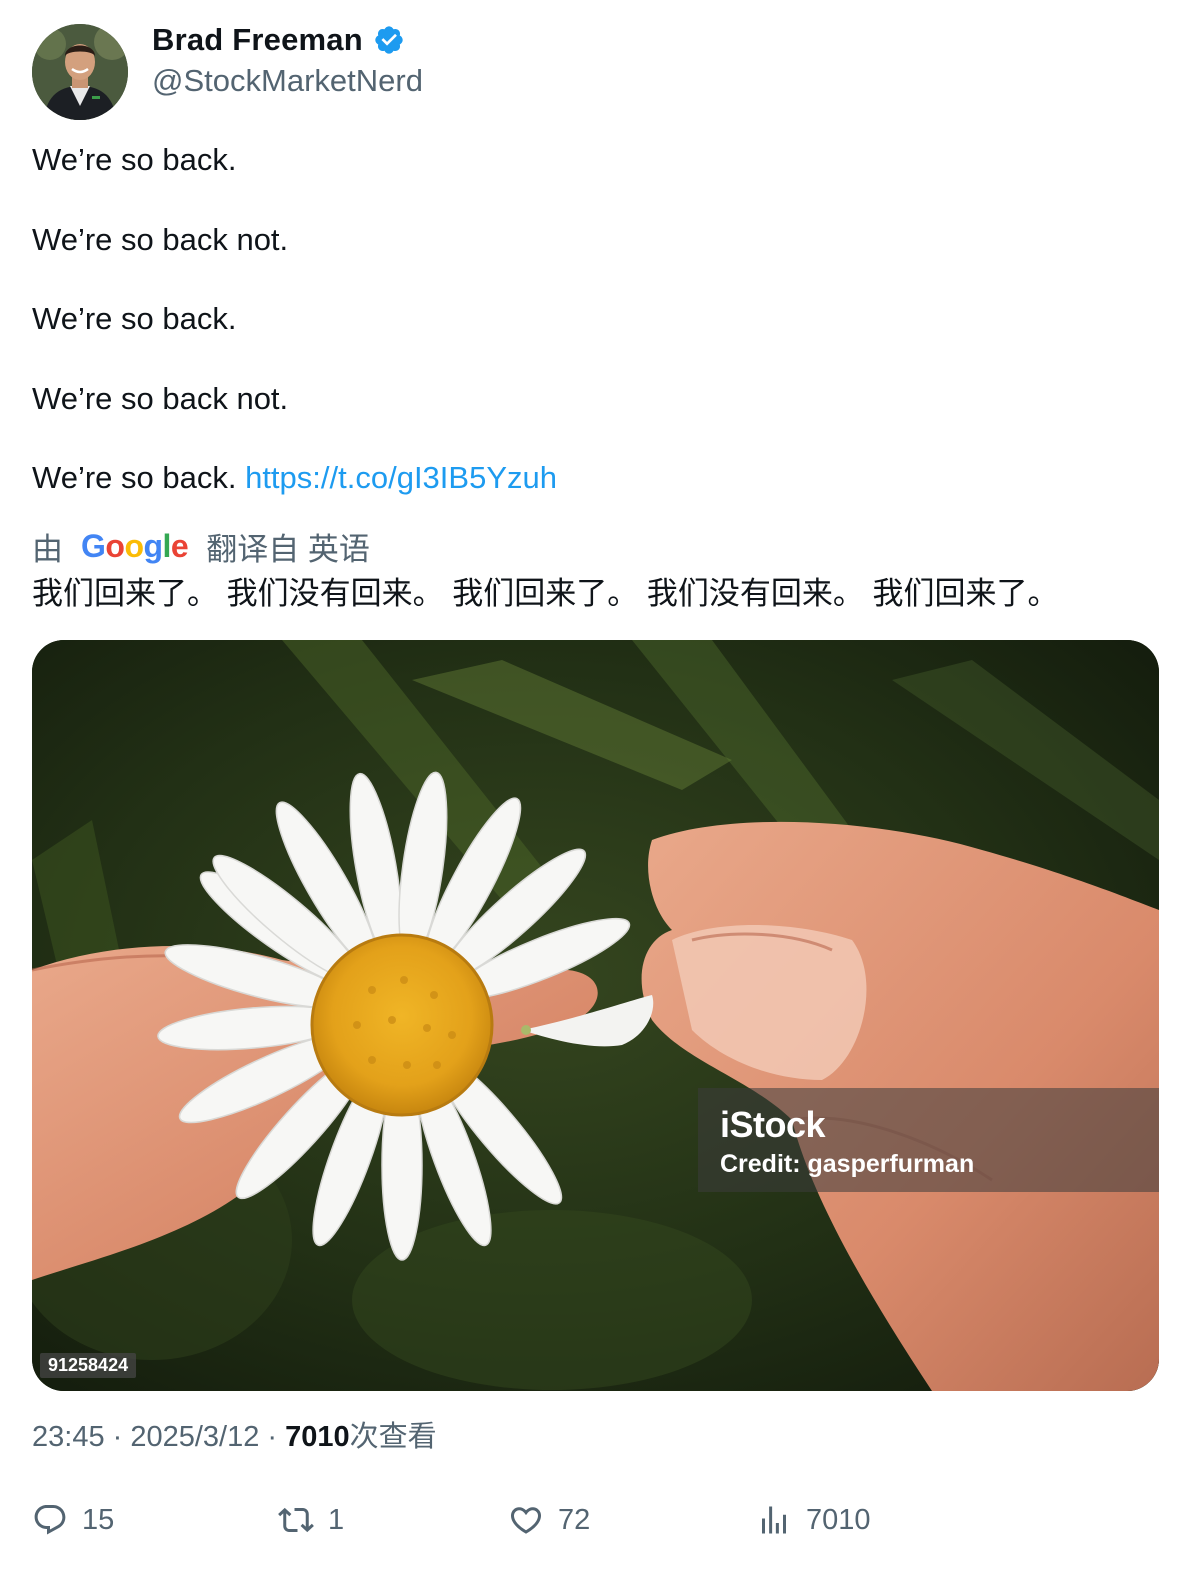 The height and width of the screenshot is (1574, 1196). I want to click on avatar-image, so click(80, 72).